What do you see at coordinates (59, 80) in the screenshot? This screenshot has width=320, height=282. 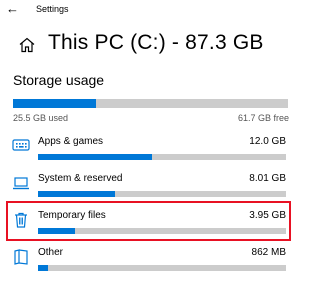 I see `section-title: Storage usage` at bounding box center [59, 80].